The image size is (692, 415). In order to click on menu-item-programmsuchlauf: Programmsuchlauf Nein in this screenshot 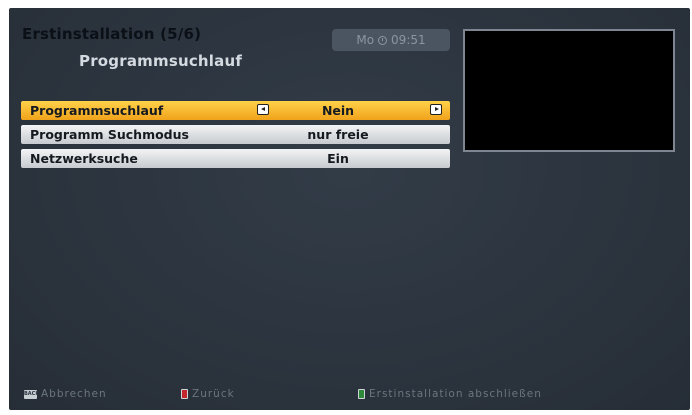, I will do `click(235, 110)`.